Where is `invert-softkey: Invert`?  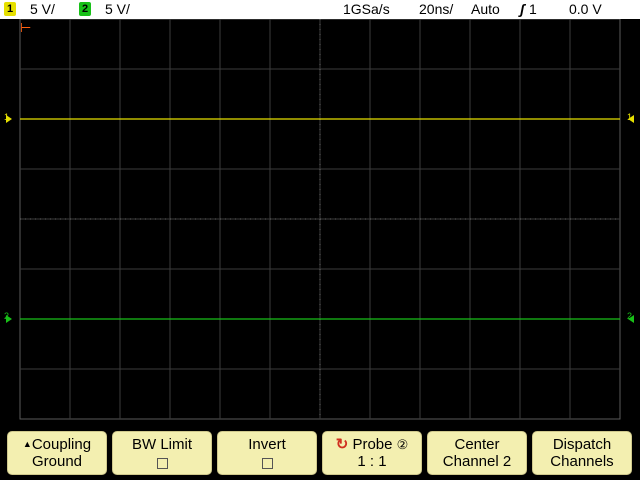 invert-softkey: Invert is located at coordinates (267, 453).